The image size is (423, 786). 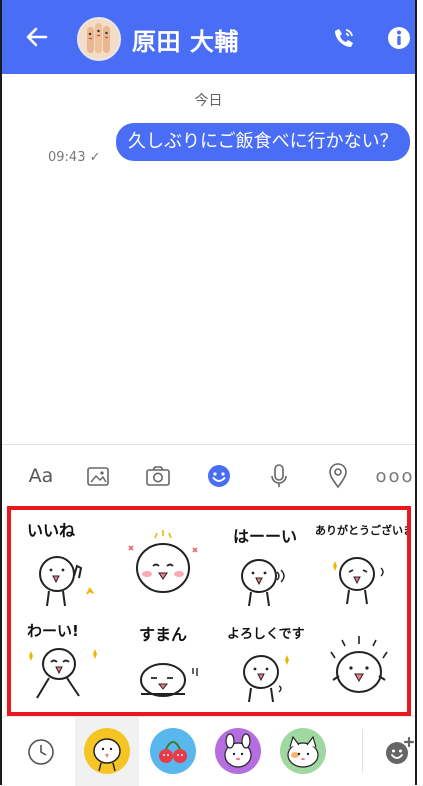 What do you see at coordinates (359, 564) in the screenshot?
I see `sticker-arigatou: ありがとうございます` at bounding box center [359, 564].